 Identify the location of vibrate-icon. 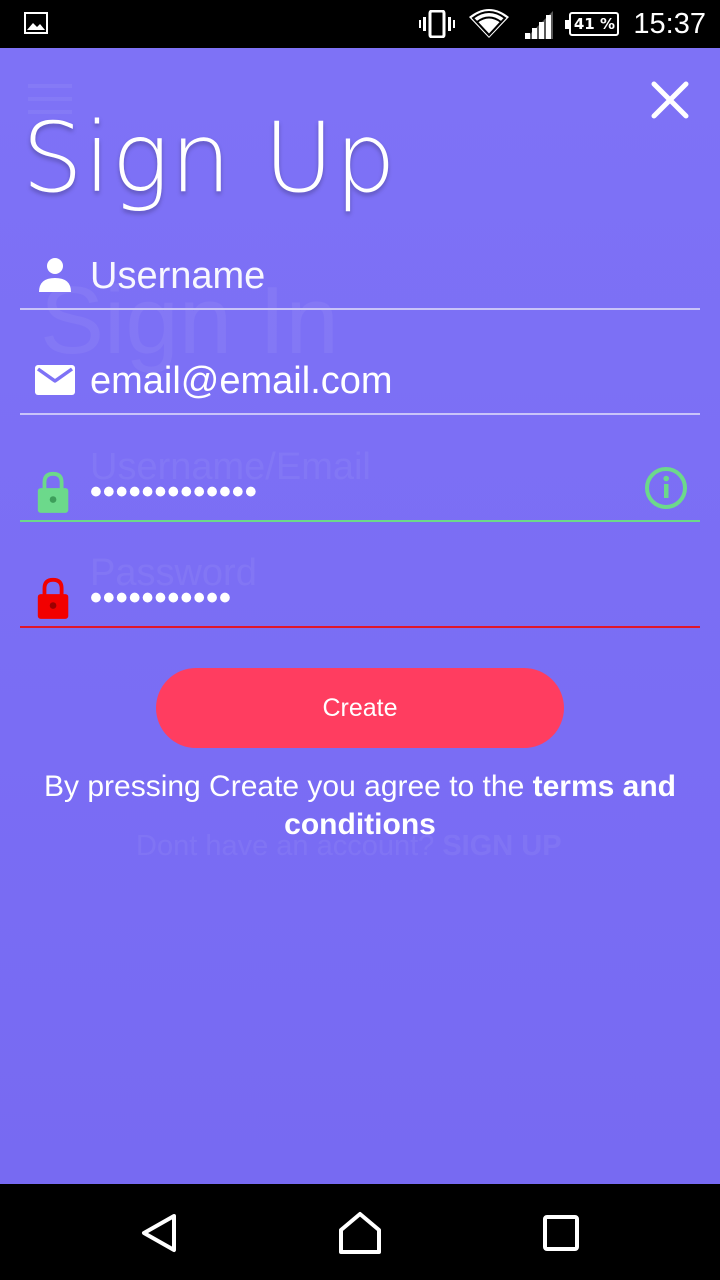
(437, 24).